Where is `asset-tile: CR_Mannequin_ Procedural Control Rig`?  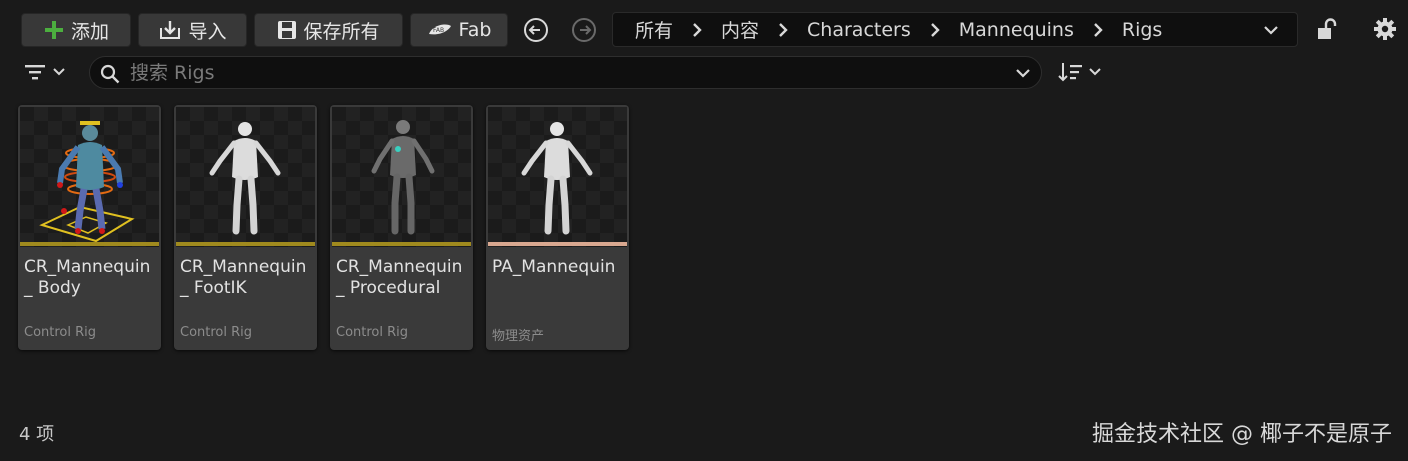
asset-tile: CR_Mannequin_ Procedural Control Rig is located at coordinates (401, 227).